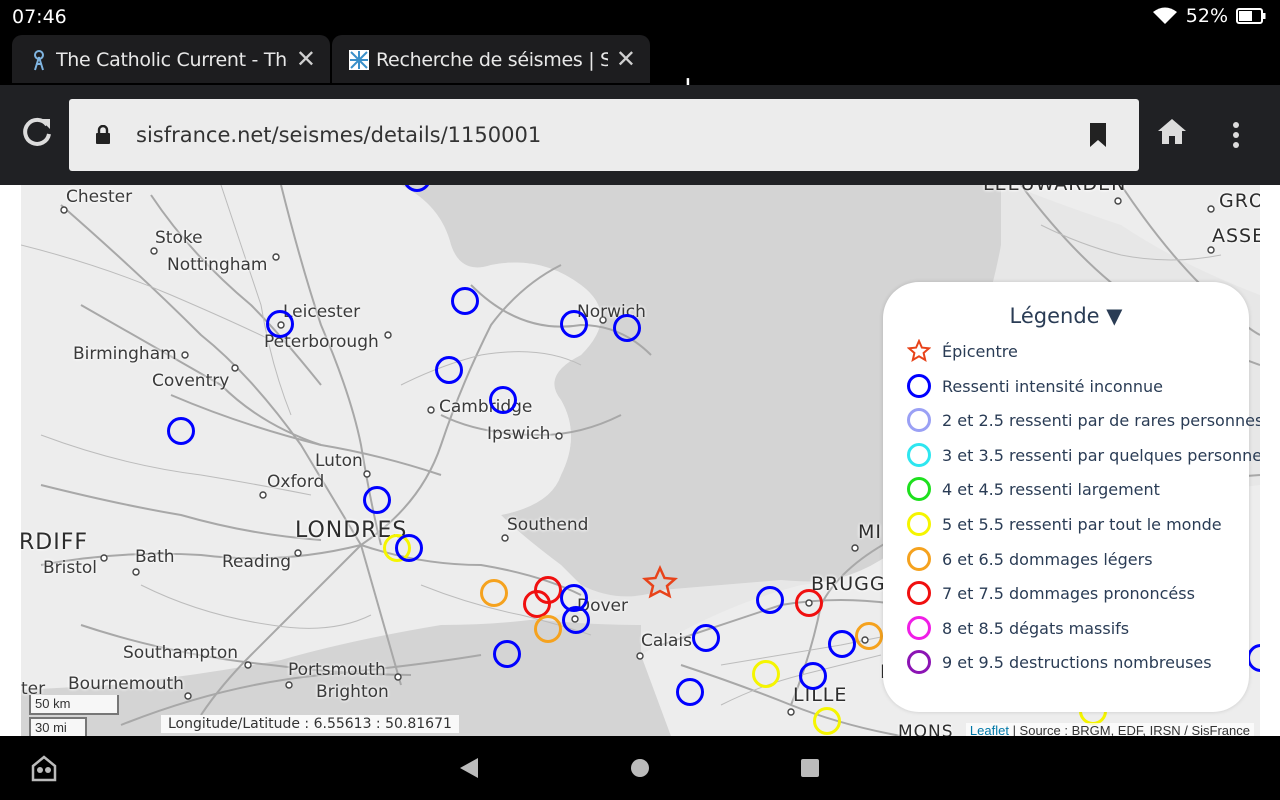 Image resolution: width=1280 pixels, height=800 pixels. Describe the element at coordinates (155, 557) in the screenshot. I see `city-label: Bath` at that location.